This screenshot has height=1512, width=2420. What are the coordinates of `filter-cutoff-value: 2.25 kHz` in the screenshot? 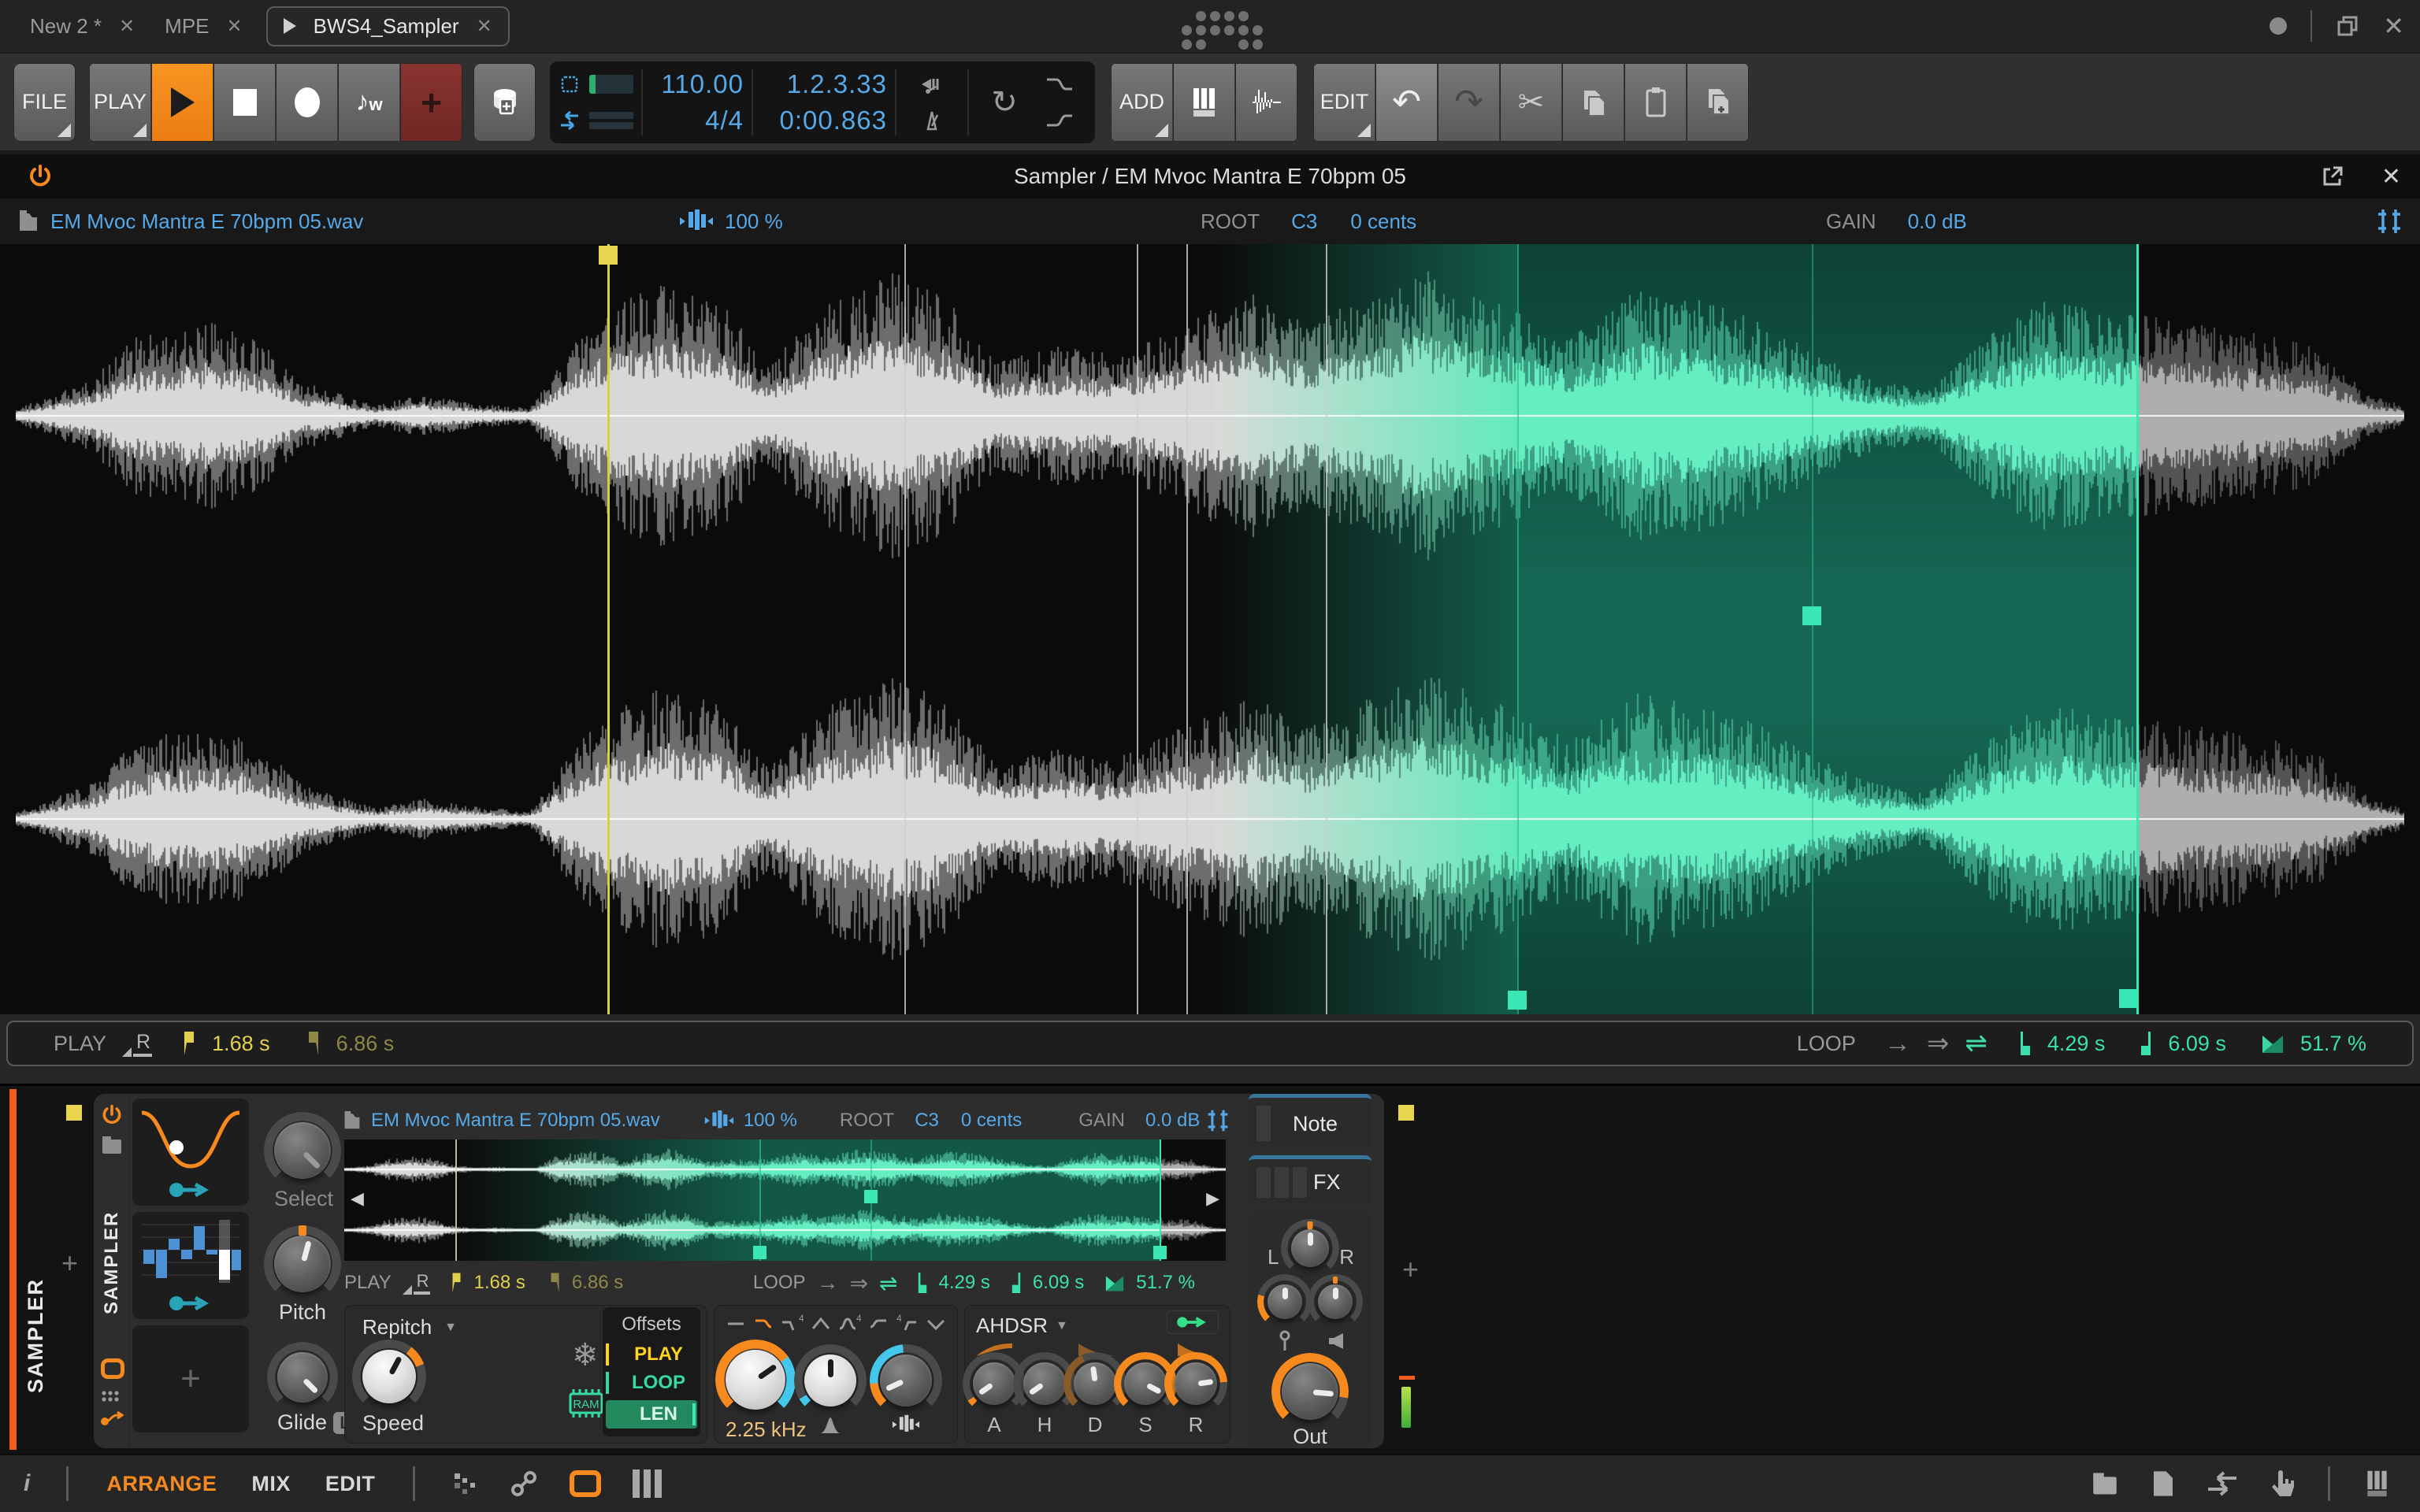 It's located at (766, 1430).